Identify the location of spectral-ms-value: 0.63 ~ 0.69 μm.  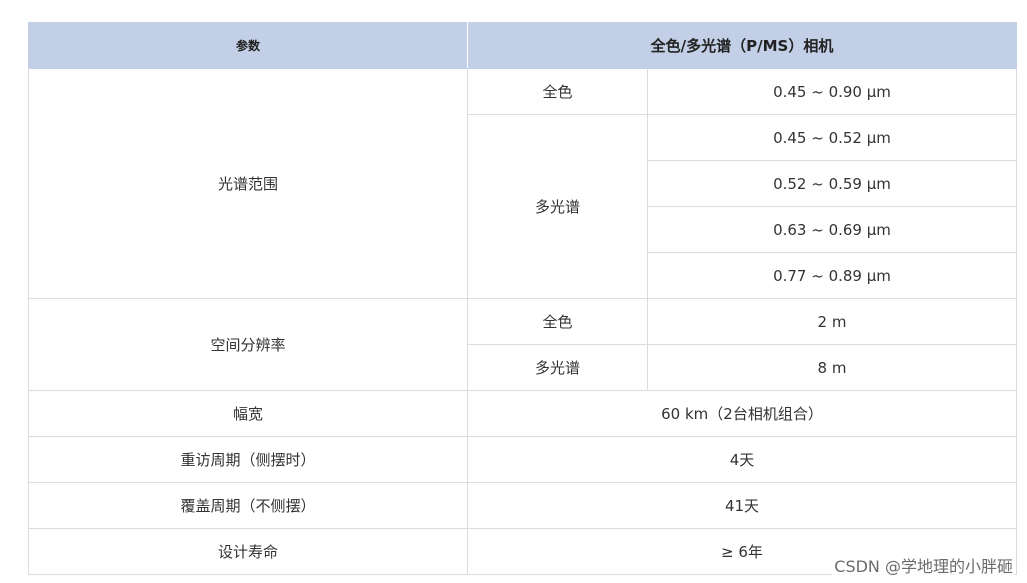
(832, 229).